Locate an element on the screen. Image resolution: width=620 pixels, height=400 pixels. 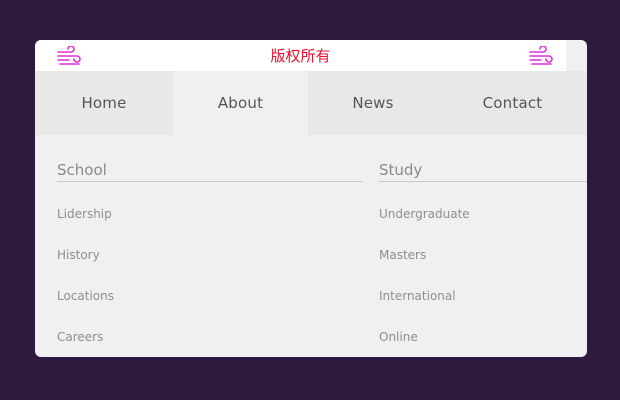
menu-link-international: International is located at coordinates (483, 296).